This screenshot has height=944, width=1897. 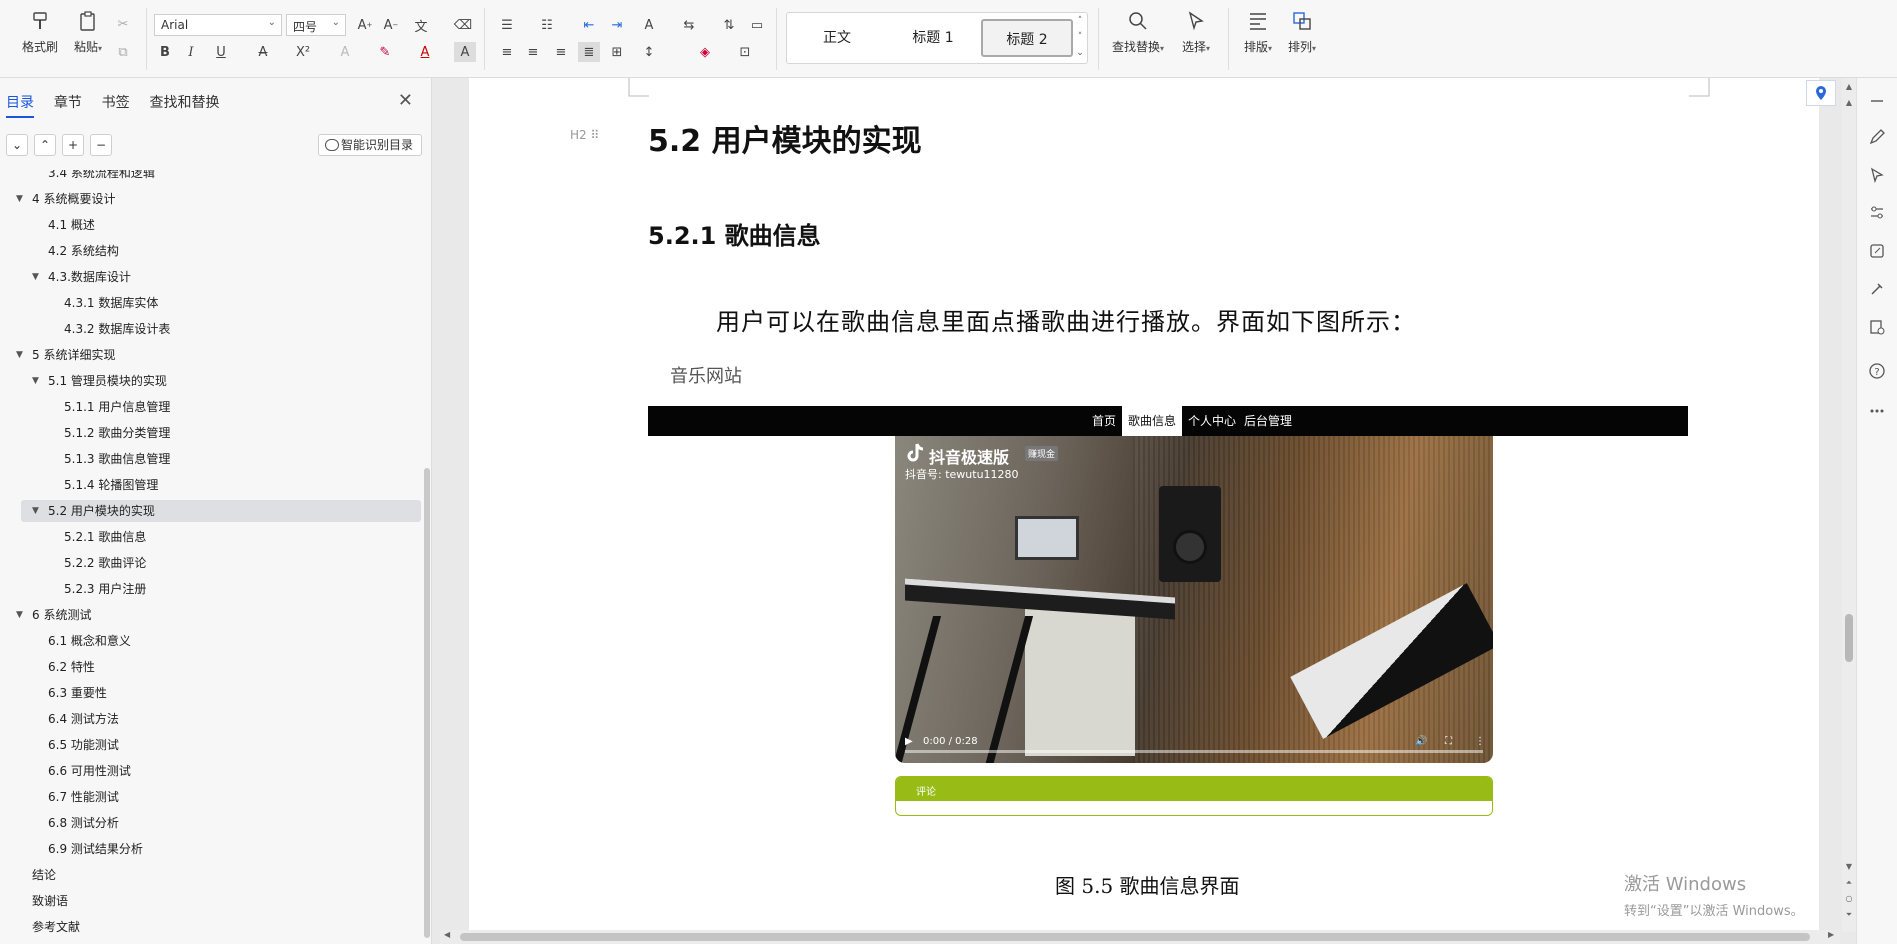 What do you see at coordinates (1877, 213) in the screenshot?
I see `sliders-icon` at bounding box center [1877, 213].